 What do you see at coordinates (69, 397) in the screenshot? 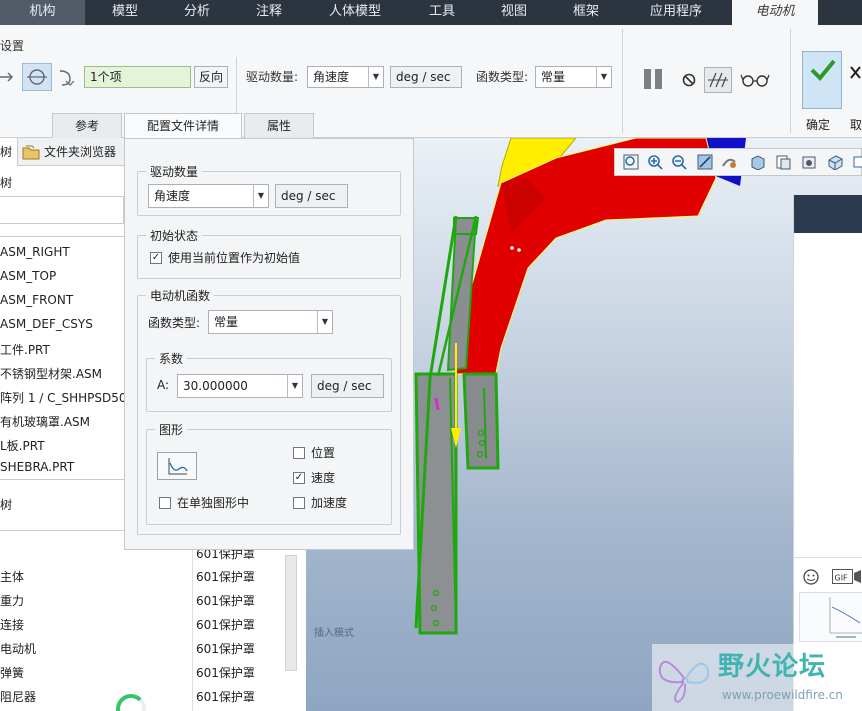
I see `tree-item: 阵列 1 / C_SHHPSD50.A` at bounding box center [69, 397].